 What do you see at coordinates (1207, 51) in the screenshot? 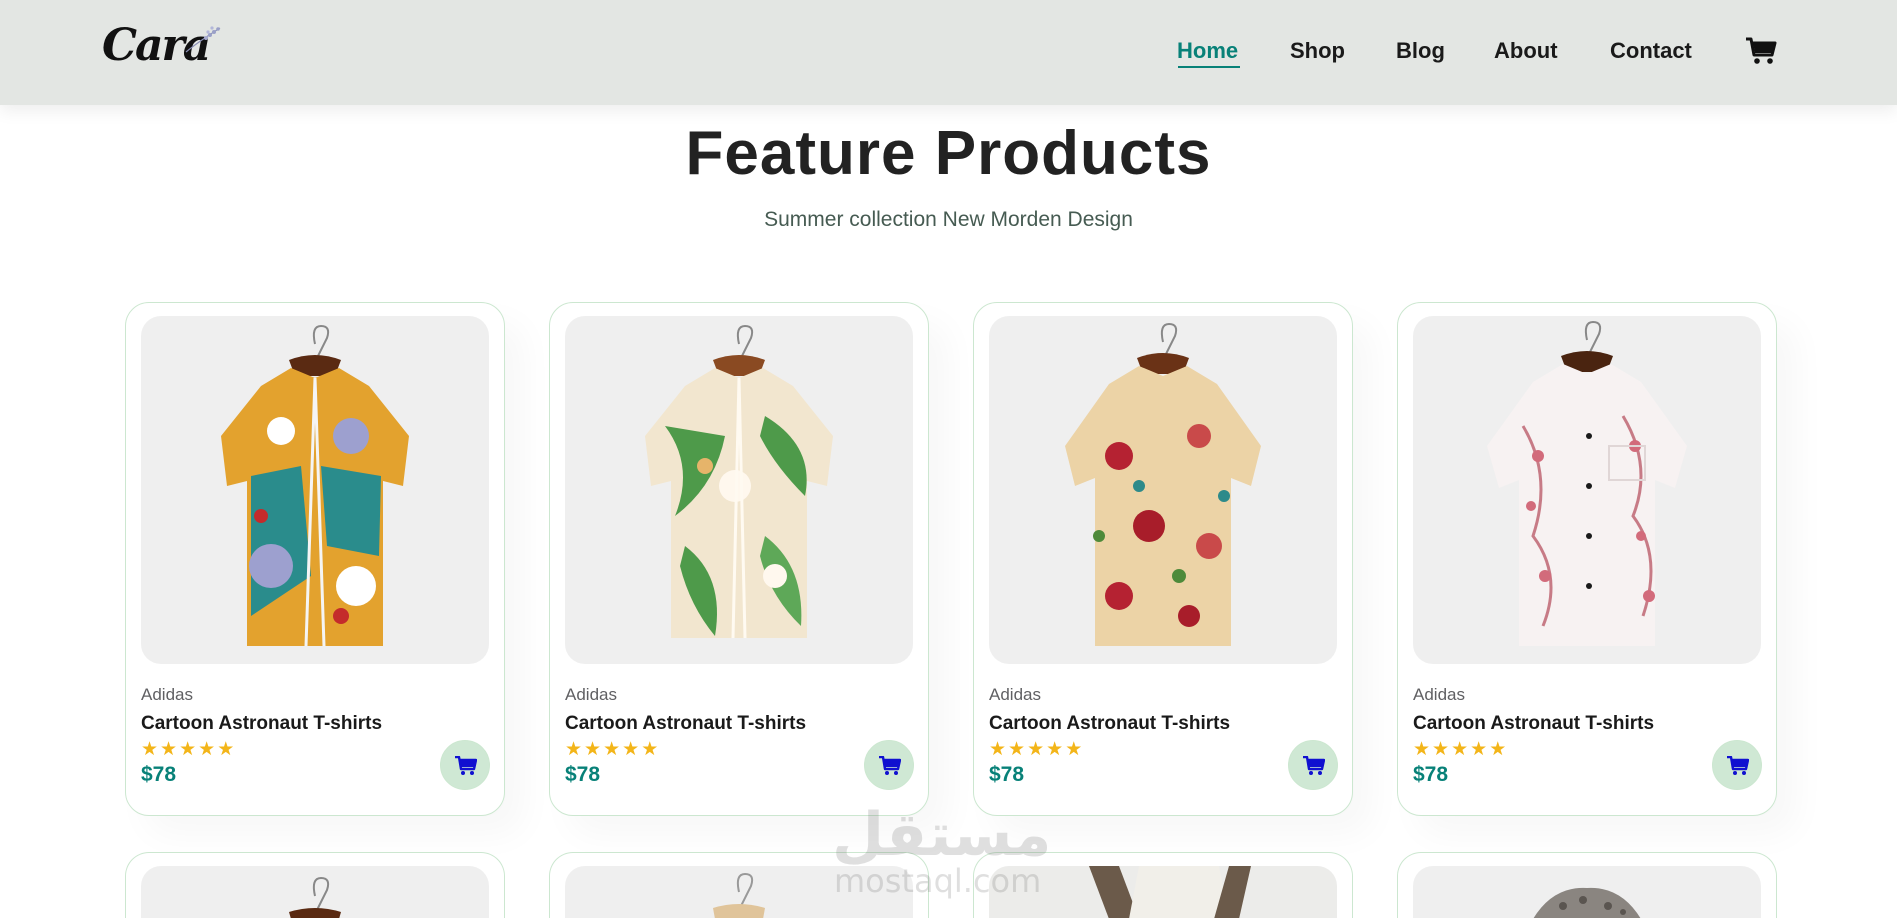
I see `nav-home: Home` at bounding box center [1207, 51].